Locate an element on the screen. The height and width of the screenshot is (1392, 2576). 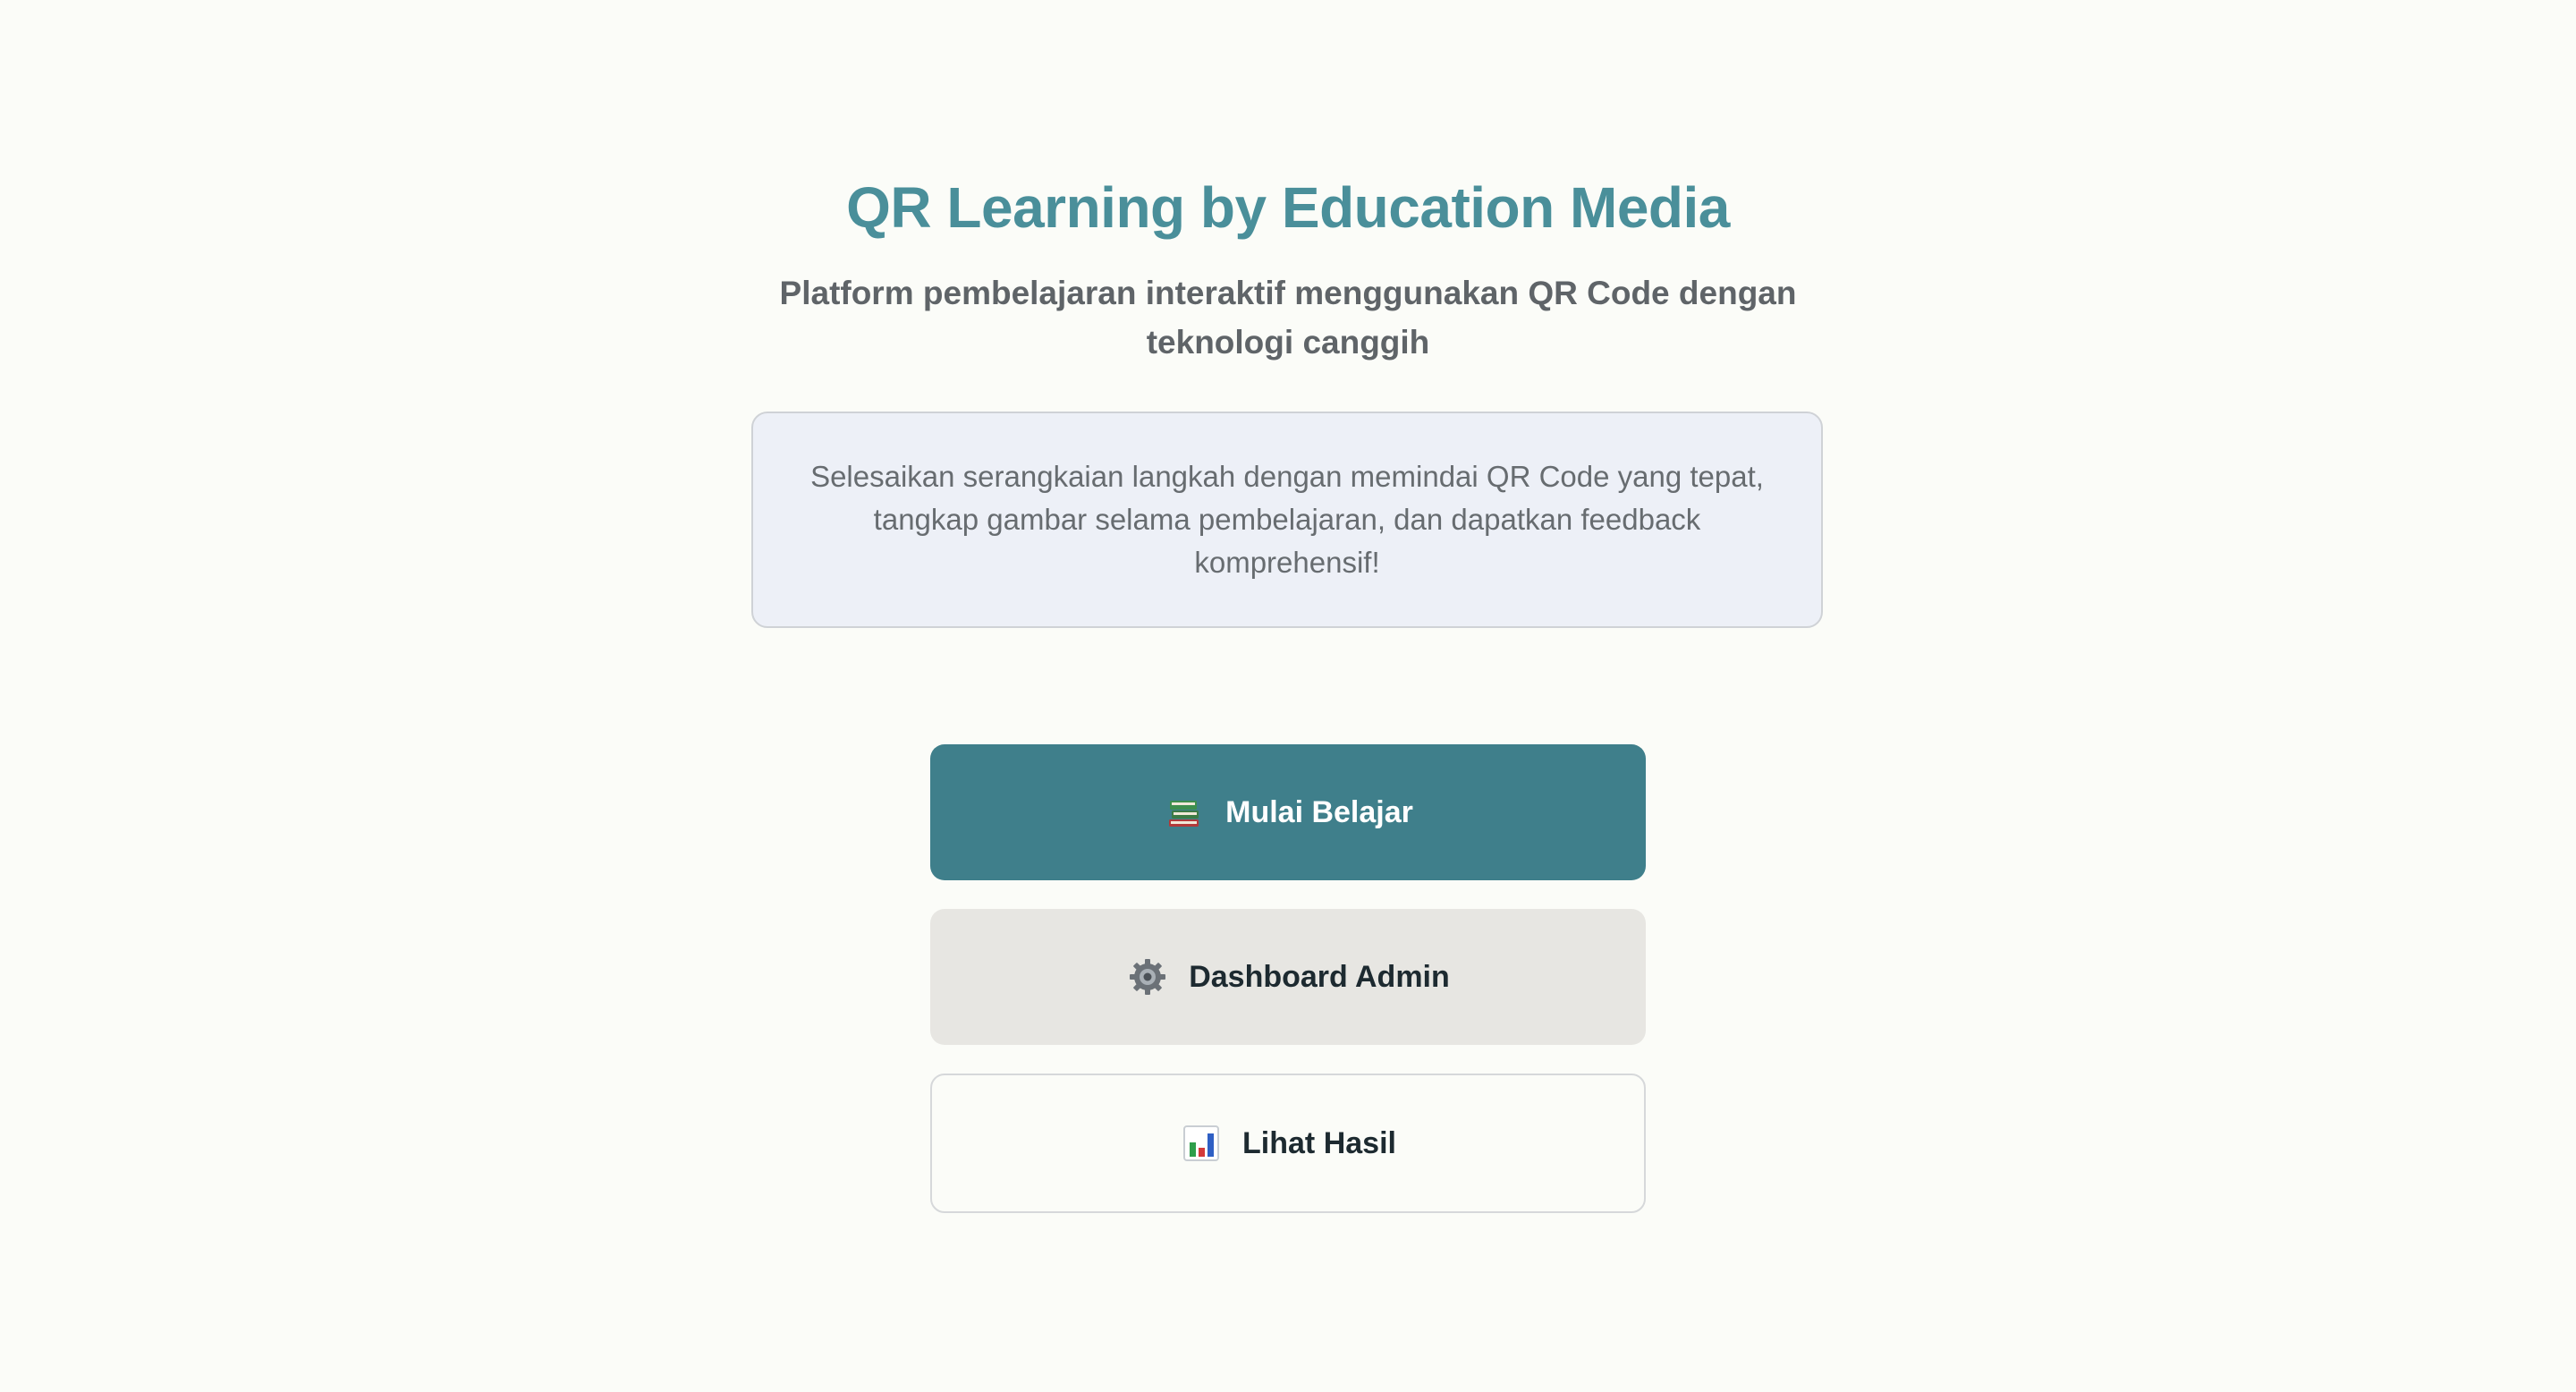
admin-dashboard-button: Dashboard Admin is located at coordinates (1288, 977).